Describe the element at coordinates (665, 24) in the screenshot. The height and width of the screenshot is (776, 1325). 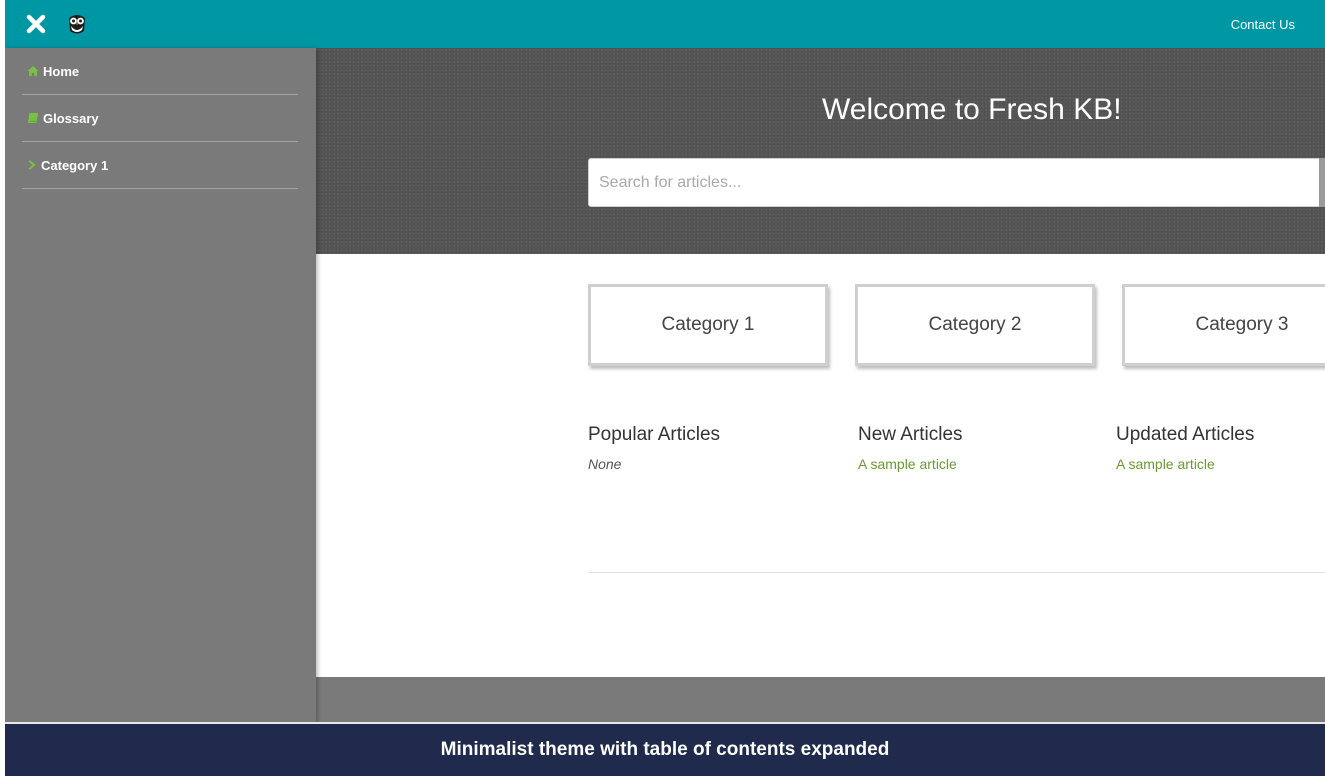
I see `top-bar: Contact Us` at that location.